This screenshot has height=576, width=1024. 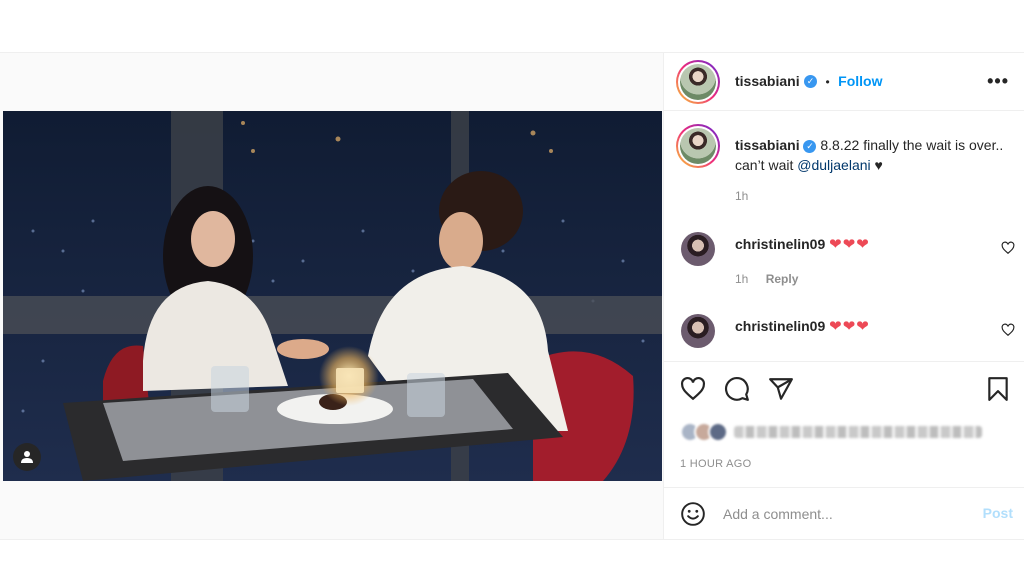 What do you see at coordinates (876, 165) in the screenshot?
I see `caption-heart-emoji: ♥` at bounding box center [876, 165].